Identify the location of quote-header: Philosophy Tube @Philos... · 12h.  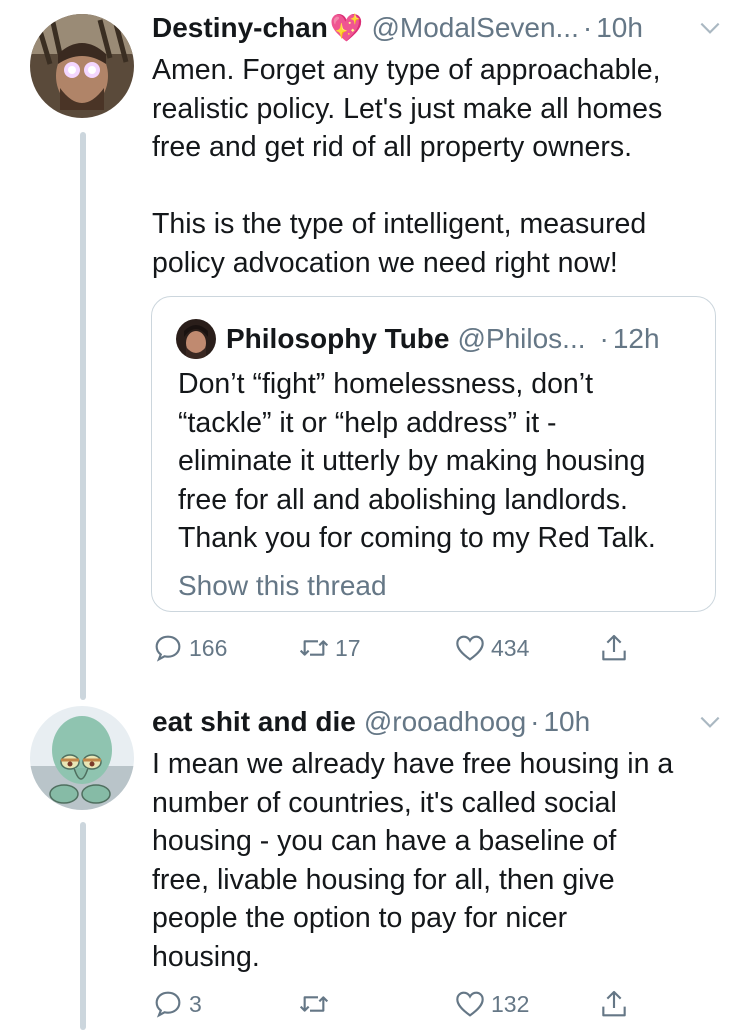
(418, 339).